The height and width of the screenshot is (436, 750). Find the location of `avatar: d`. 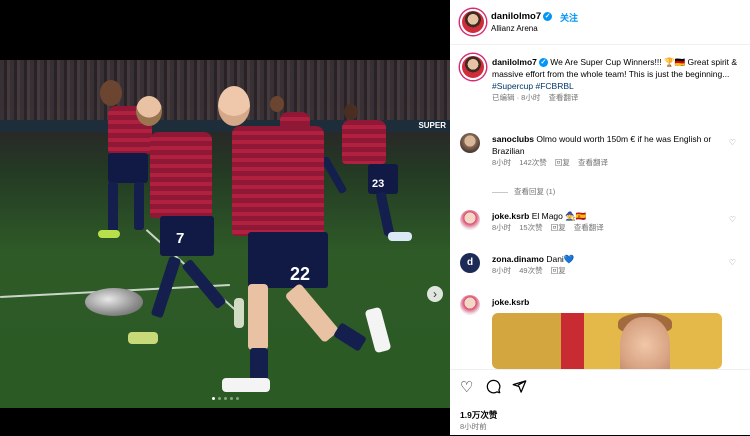

avatar: d is located at coordinates (470, 263).